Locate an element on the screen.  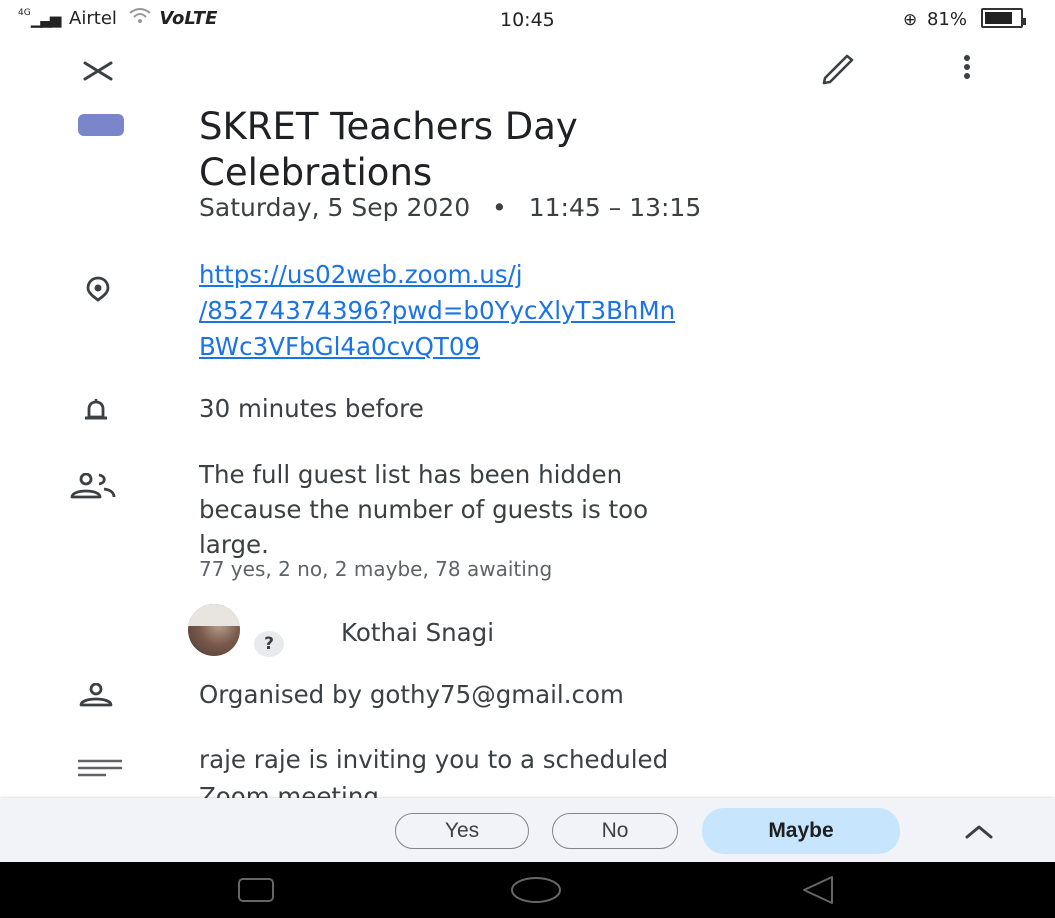
guest-notice-line-2: because the number of guests is too is located at coordinates (424, 509).